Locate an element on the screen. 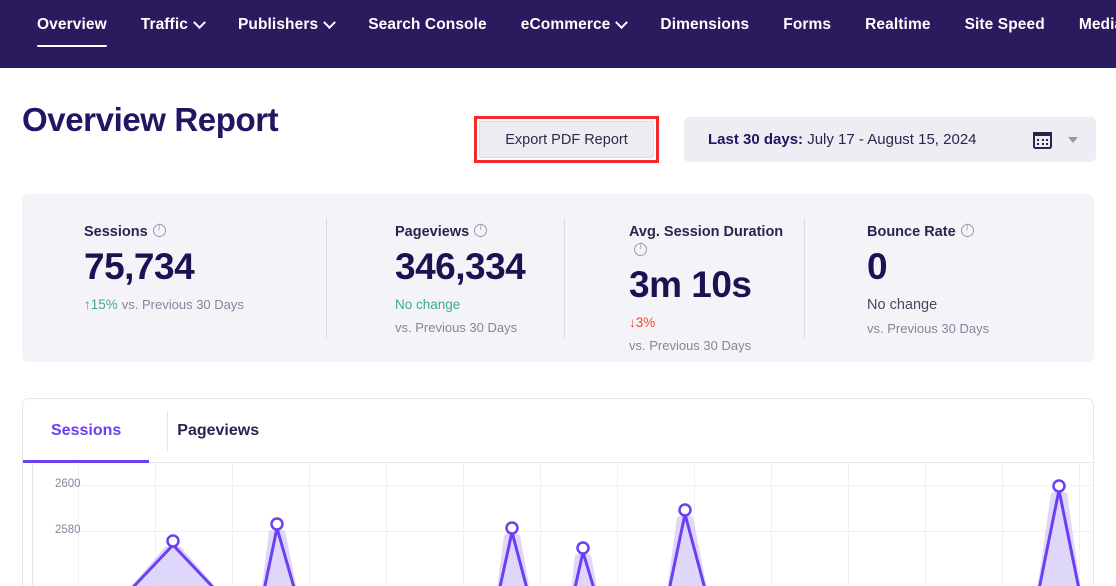 The width and height of the screenshot is (1116, 586). export-pdf-button: Export PDF Report is located at coordinates (566, 139).